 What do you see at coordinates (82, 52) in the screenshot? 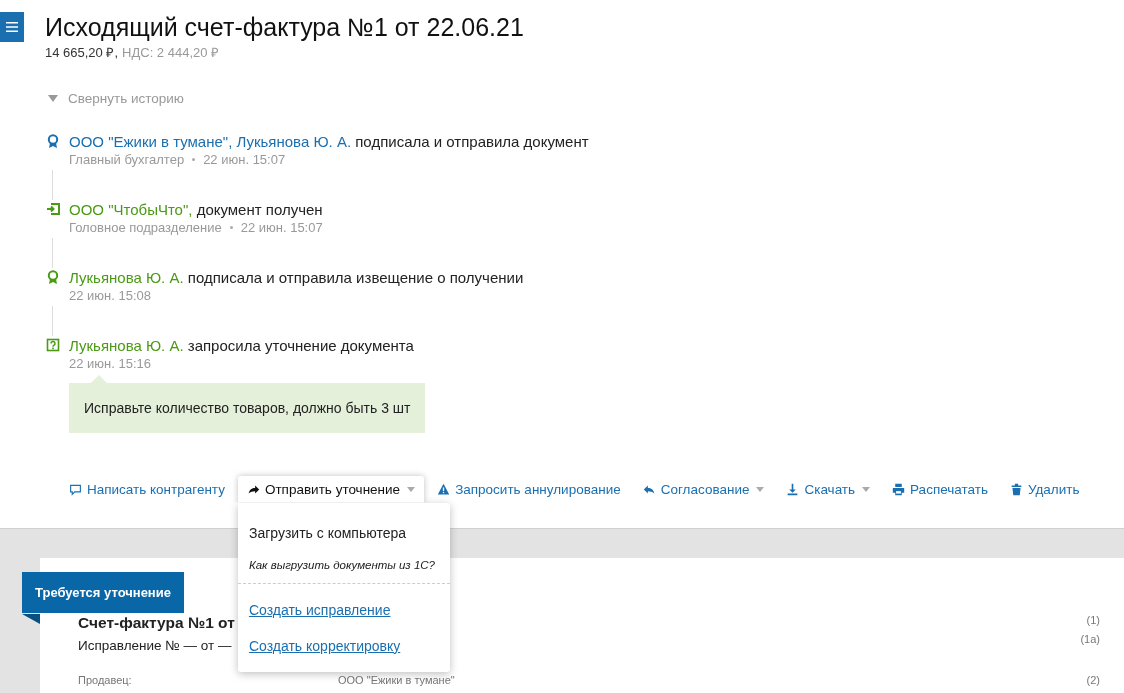
I see `amount: 14 665,20 ₽,` at bounding box center [82, 52].